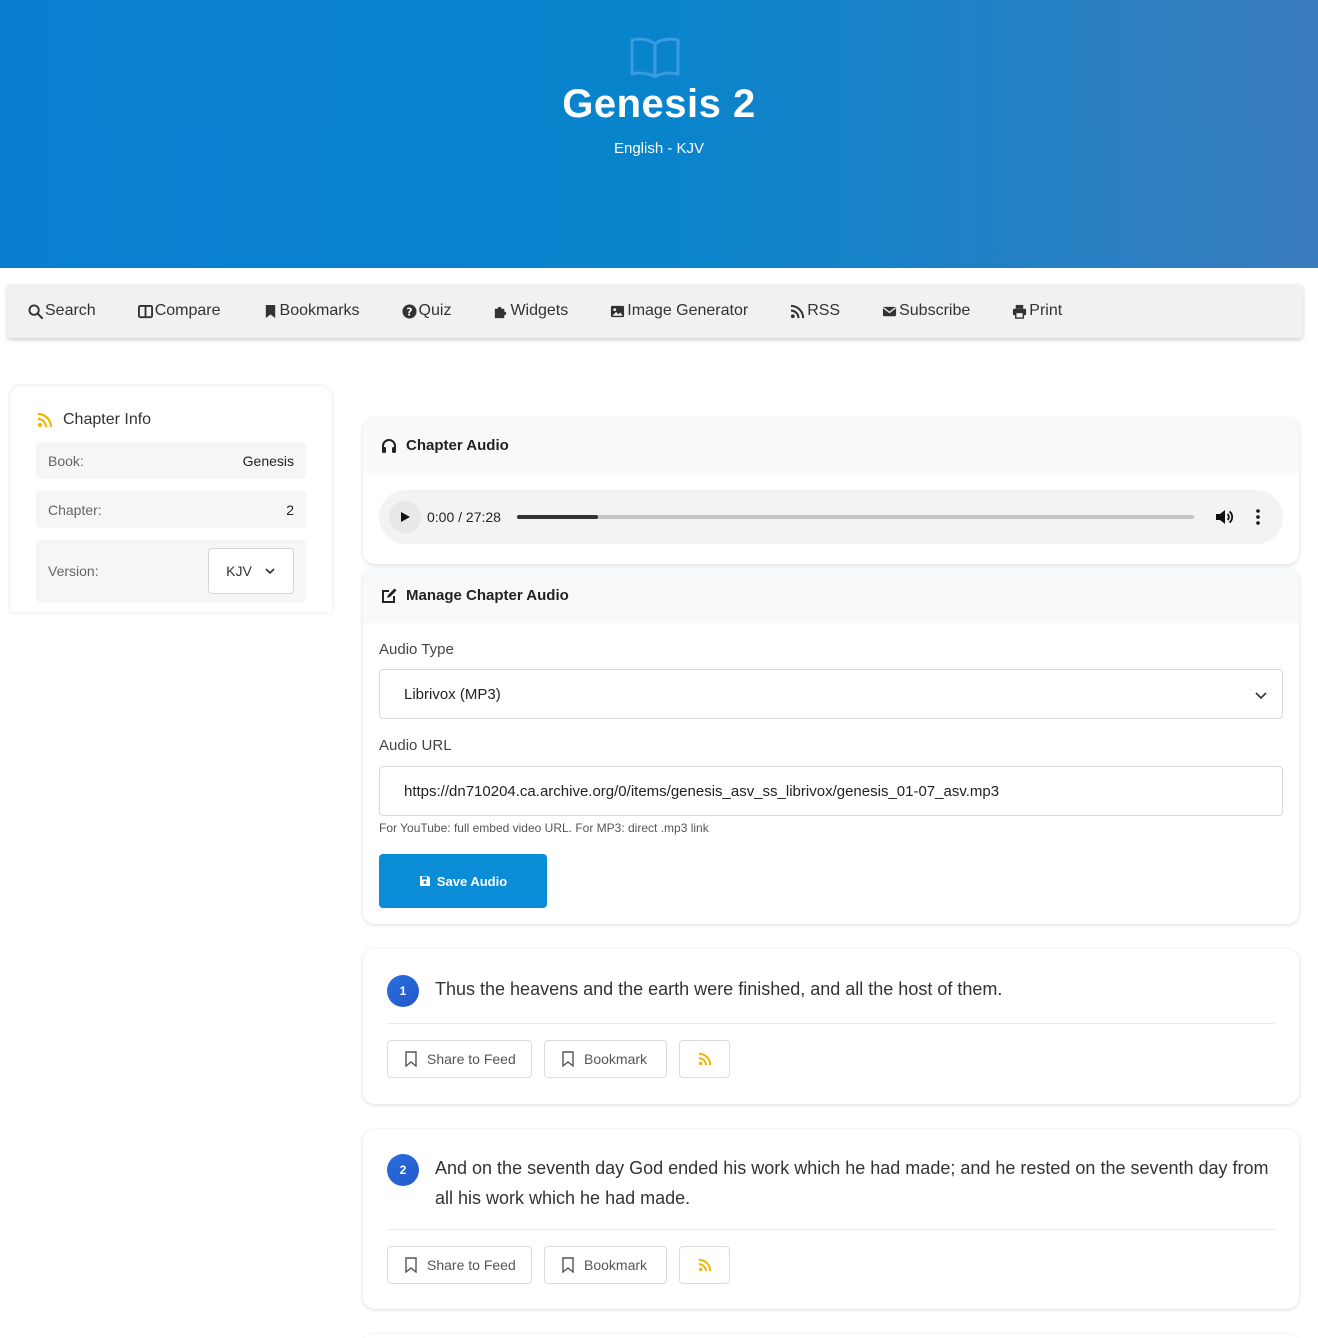  What do you see at coordinates (389, 595) in the screenshot?
I see `edit-icon` at bounding box center [389, 595].